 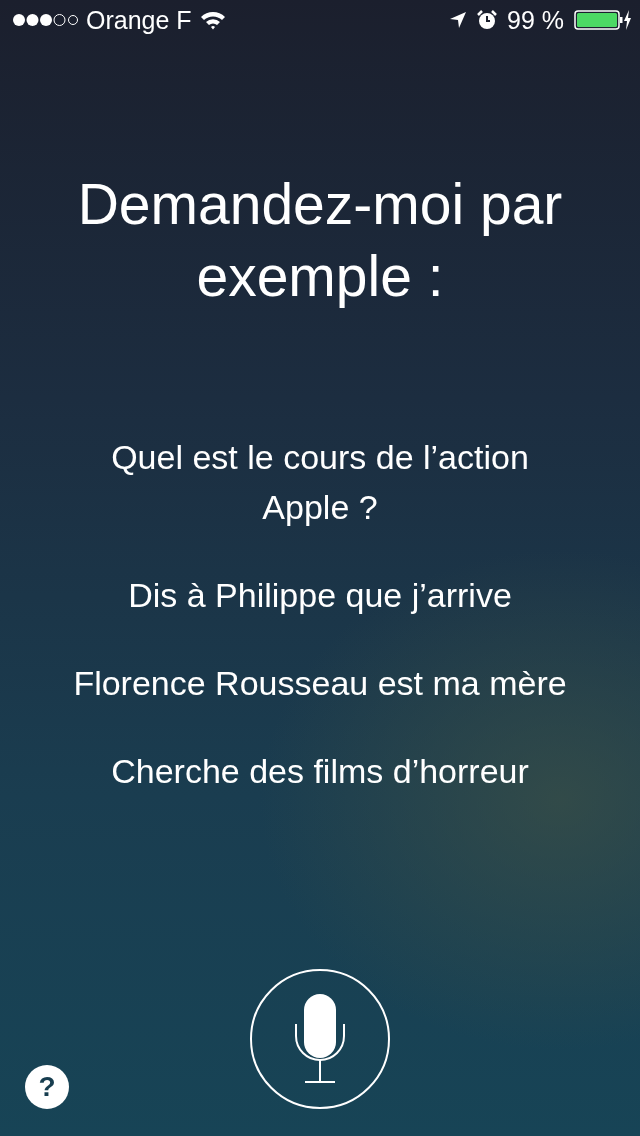 I want to click on alarm-clock-icon, so click(x=487, y=20).